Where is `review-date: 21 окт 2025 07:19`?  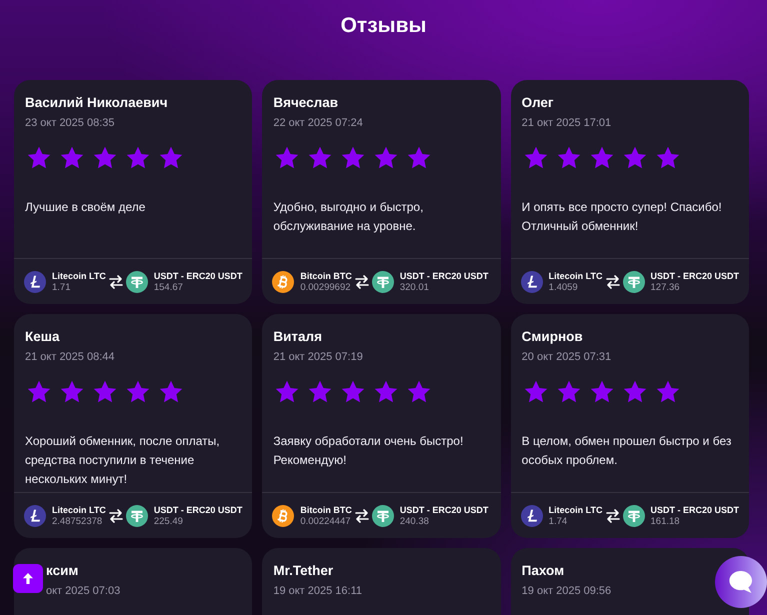
review-date: 21 окт 2025 07:19 is located at coordinates (318, 357).